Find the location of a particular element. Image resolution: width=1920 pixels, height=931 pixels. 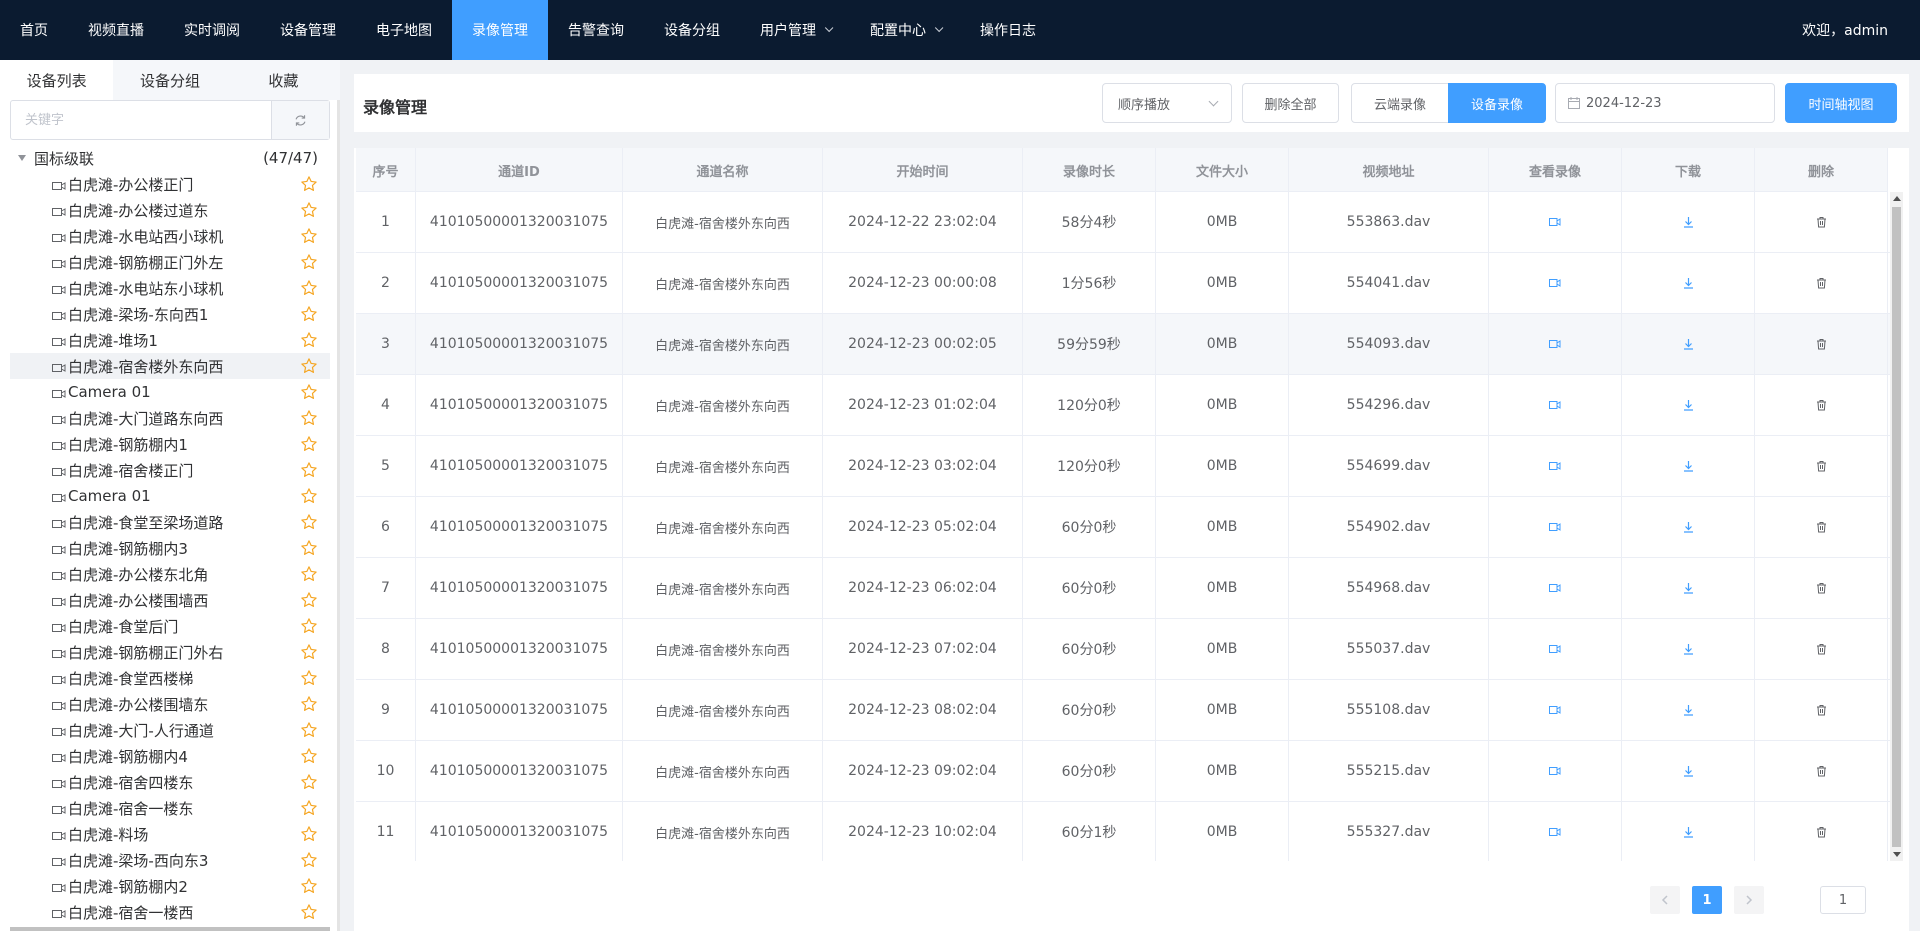

refresh-button is located at coordinates (300, 120).